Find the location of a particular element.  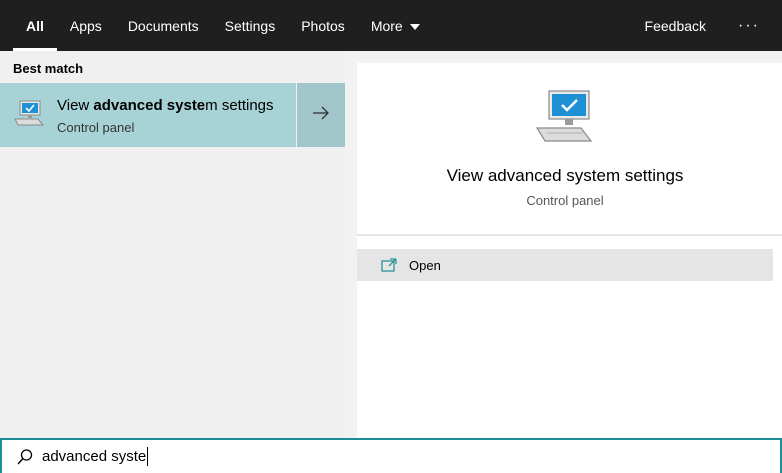

tab-label: More is located at coordinates (386, 25).